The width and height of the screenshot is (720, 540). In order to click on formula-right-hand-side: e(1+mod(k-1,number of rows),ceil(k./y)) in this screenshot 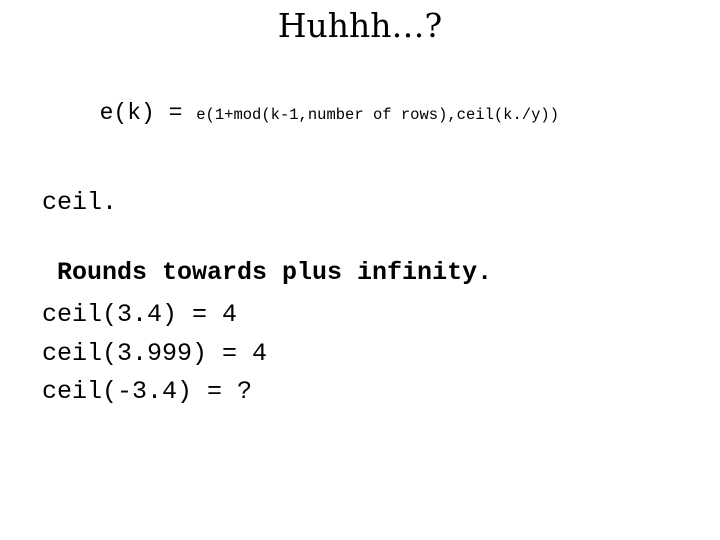, I will do `click(377, 115)`.